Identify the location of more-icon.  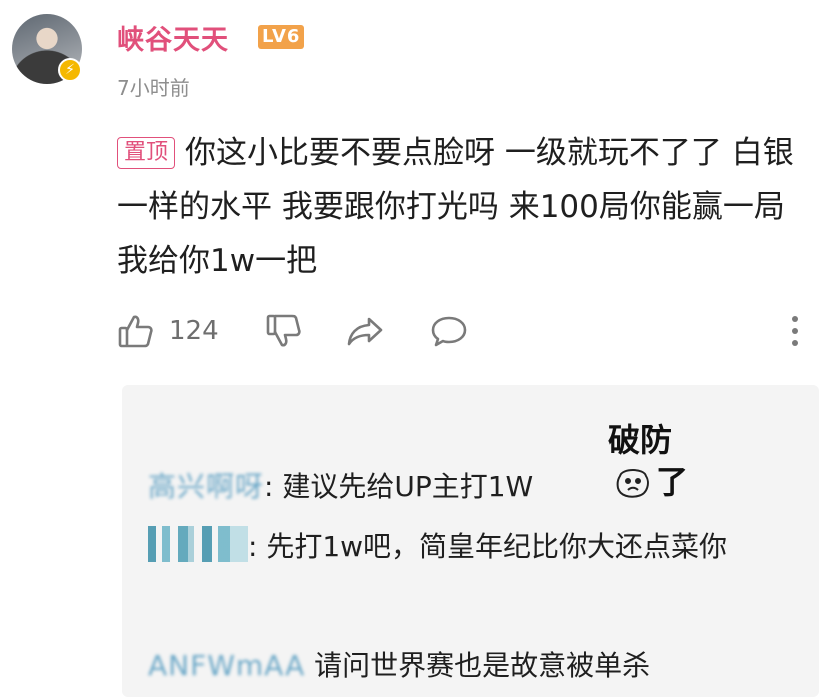
(795, 331).